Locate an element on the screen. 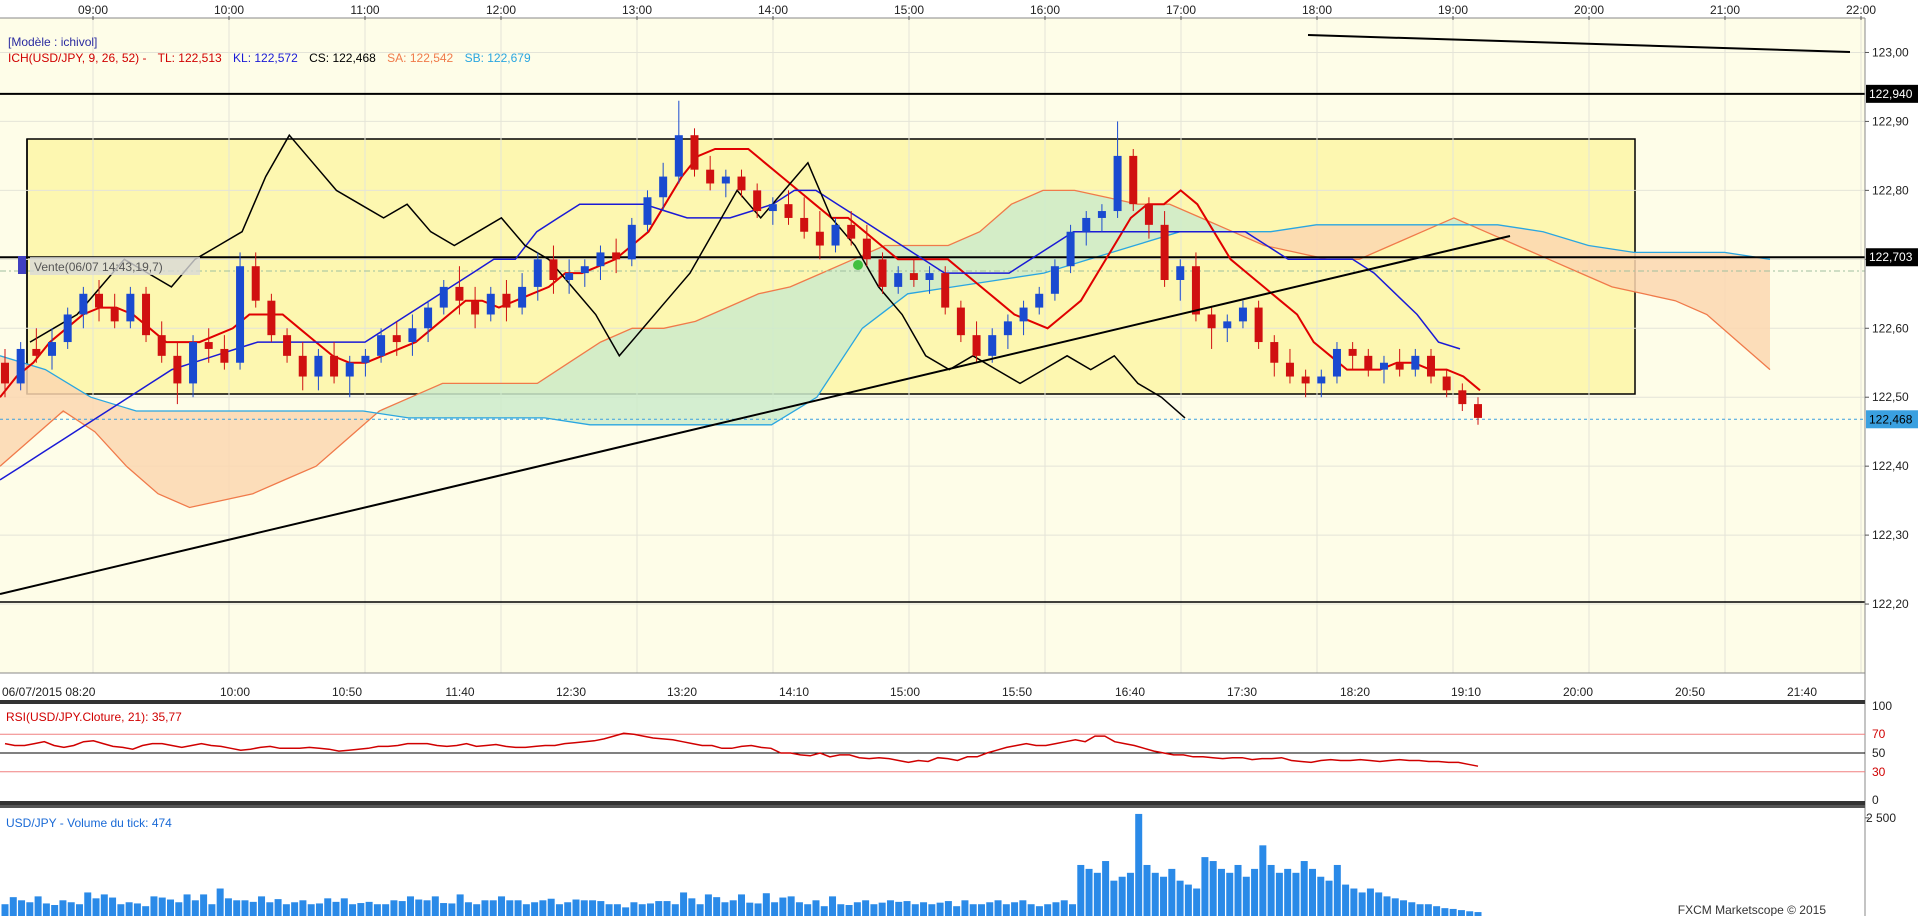 The height and width of the screenshot is (921, 1919). signal-dot is located at coordinates (858, 265).